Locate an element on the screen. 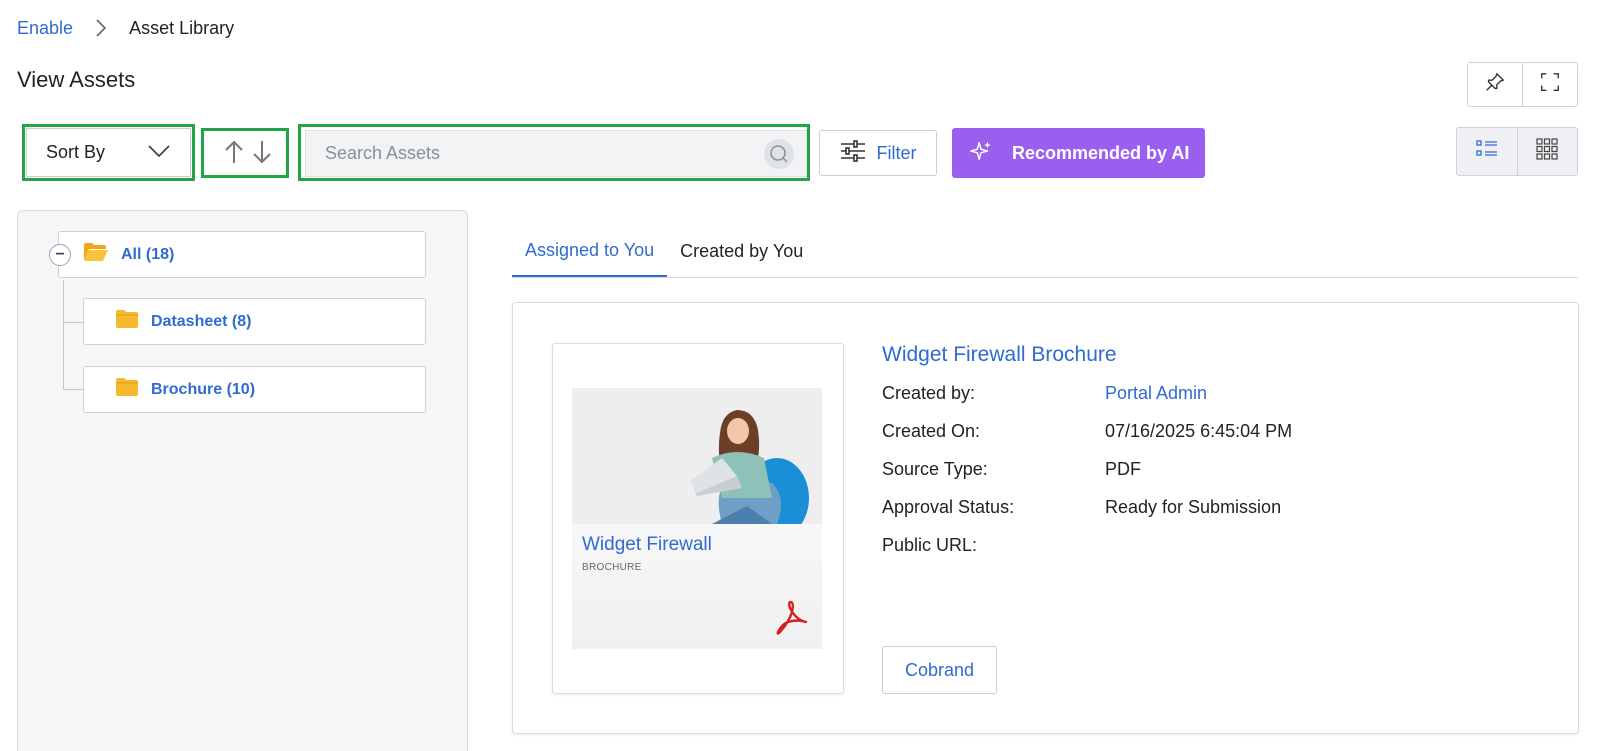 The width and height of the screenshot is (1598, 751). chevron-down-icon is located at coordinates (159, 152).